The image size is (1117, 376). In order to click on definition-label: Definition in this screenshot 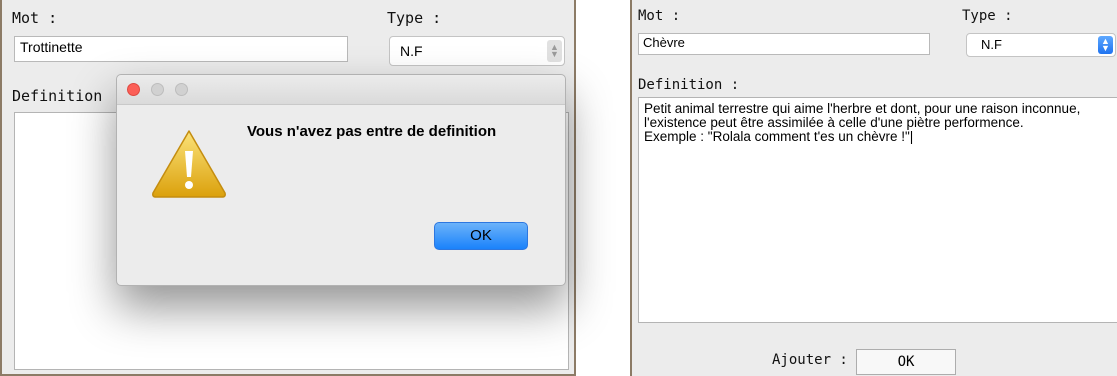, I will do `click(57, 96)`.